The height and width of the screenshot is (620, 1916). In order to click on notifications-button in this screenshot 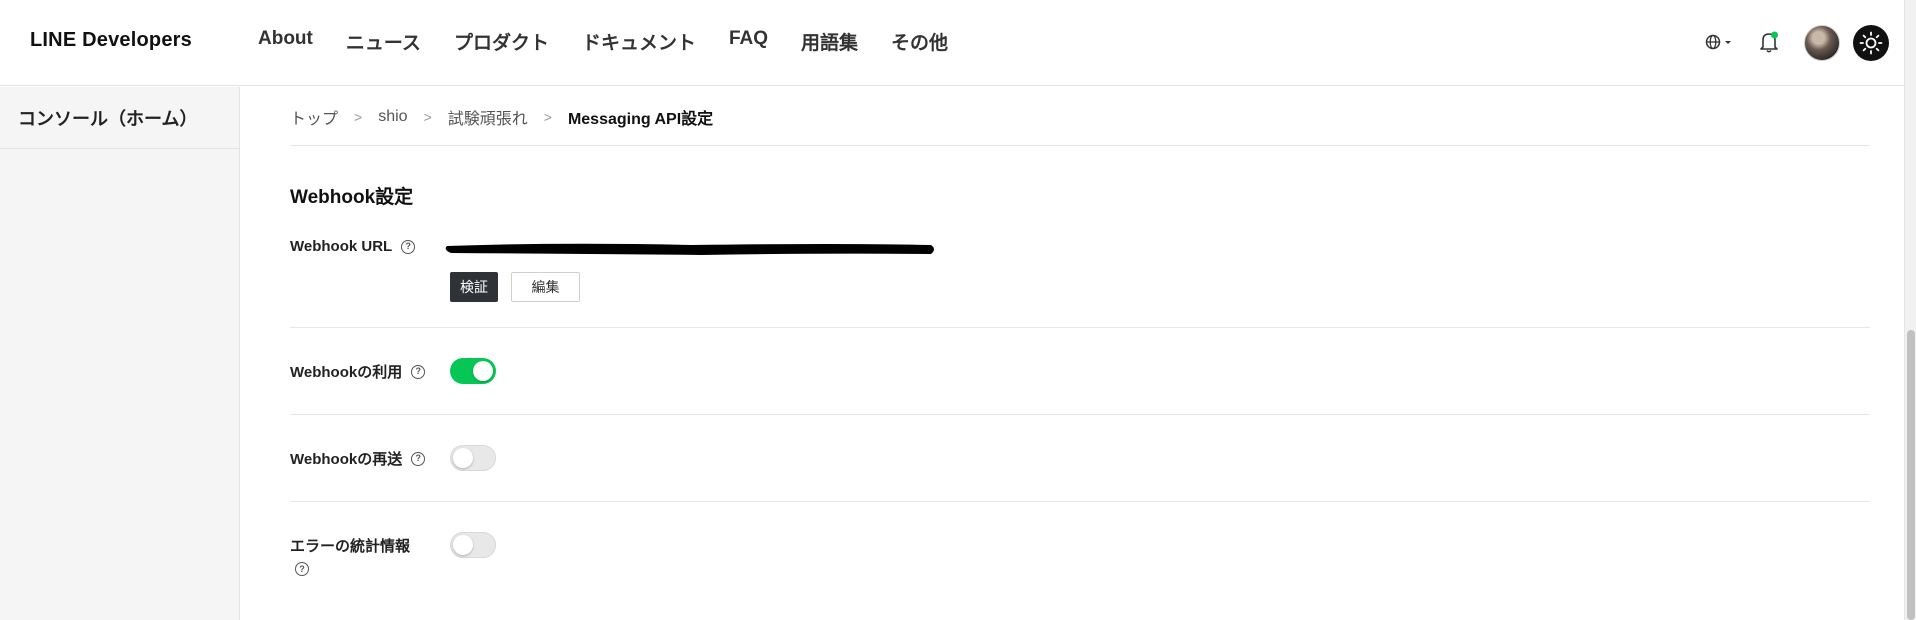, I will do `click(1769, 42)`.